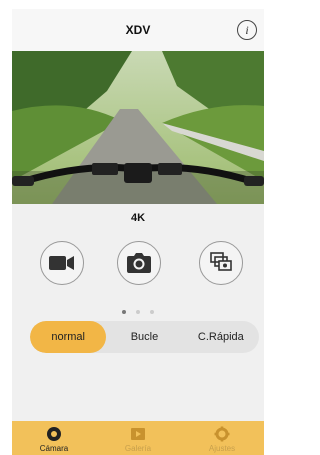  I want to click on segment-c-rapida: C.Rápida, so click(221, 337).